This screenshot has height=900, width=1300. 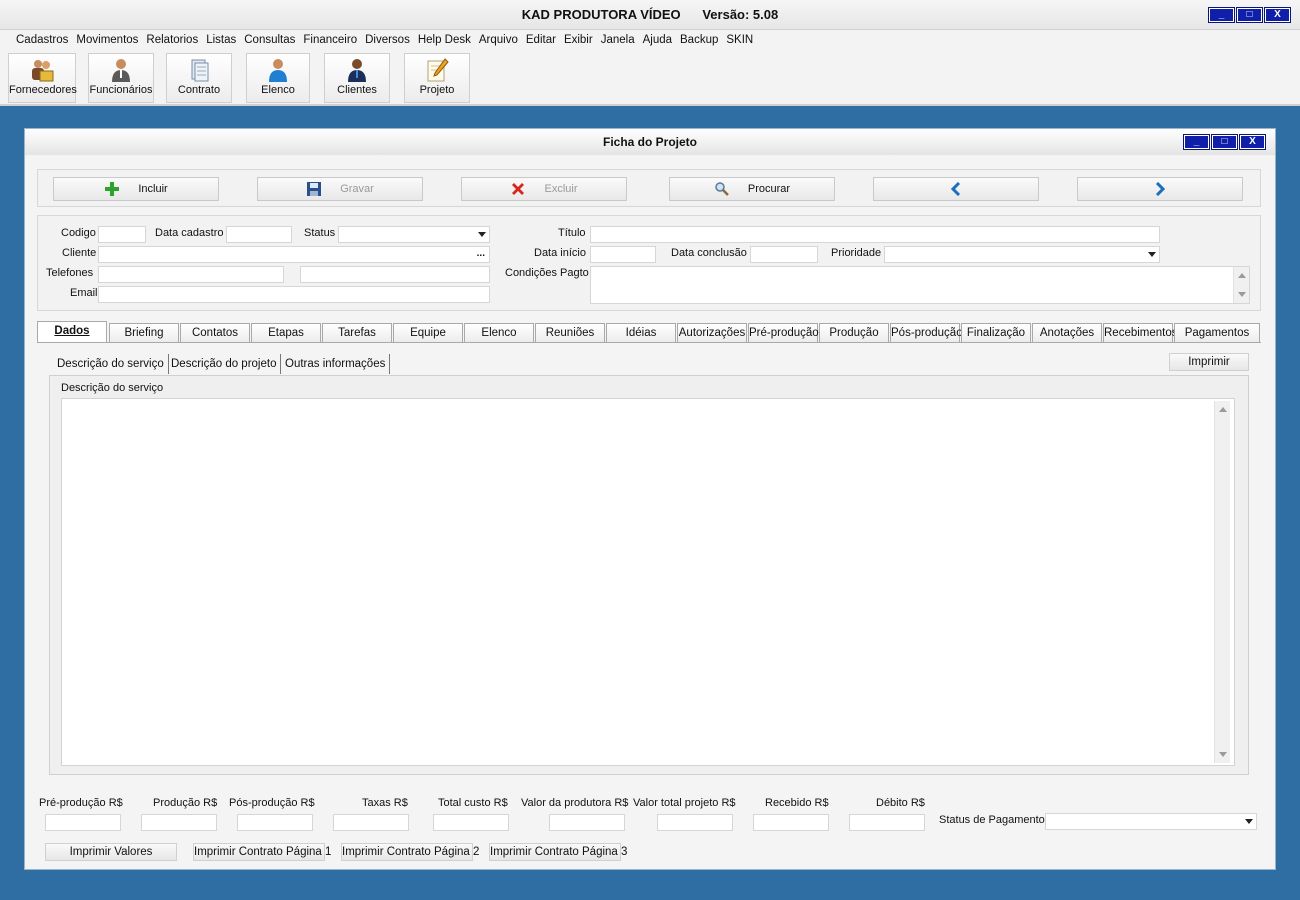 I want to click on condicoes-scrollbar, so click(x=1241, y=285).